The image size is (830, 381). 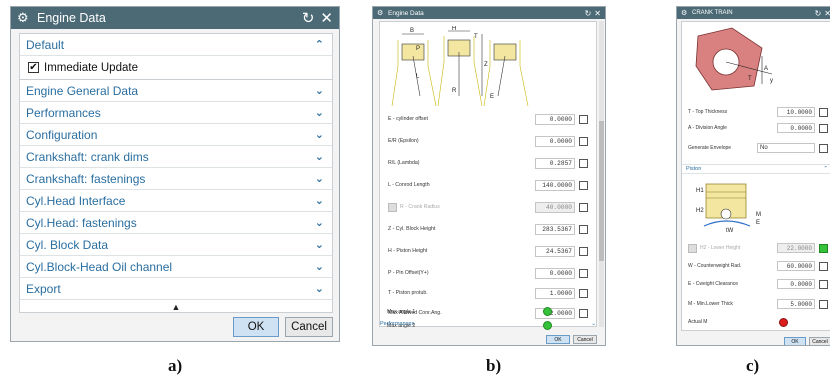 What do you see at coordinates (176, 91) in the screenshot?
I see `section-engine-general-data: Engine General Data ⌄` at bounding box center [176, 91].